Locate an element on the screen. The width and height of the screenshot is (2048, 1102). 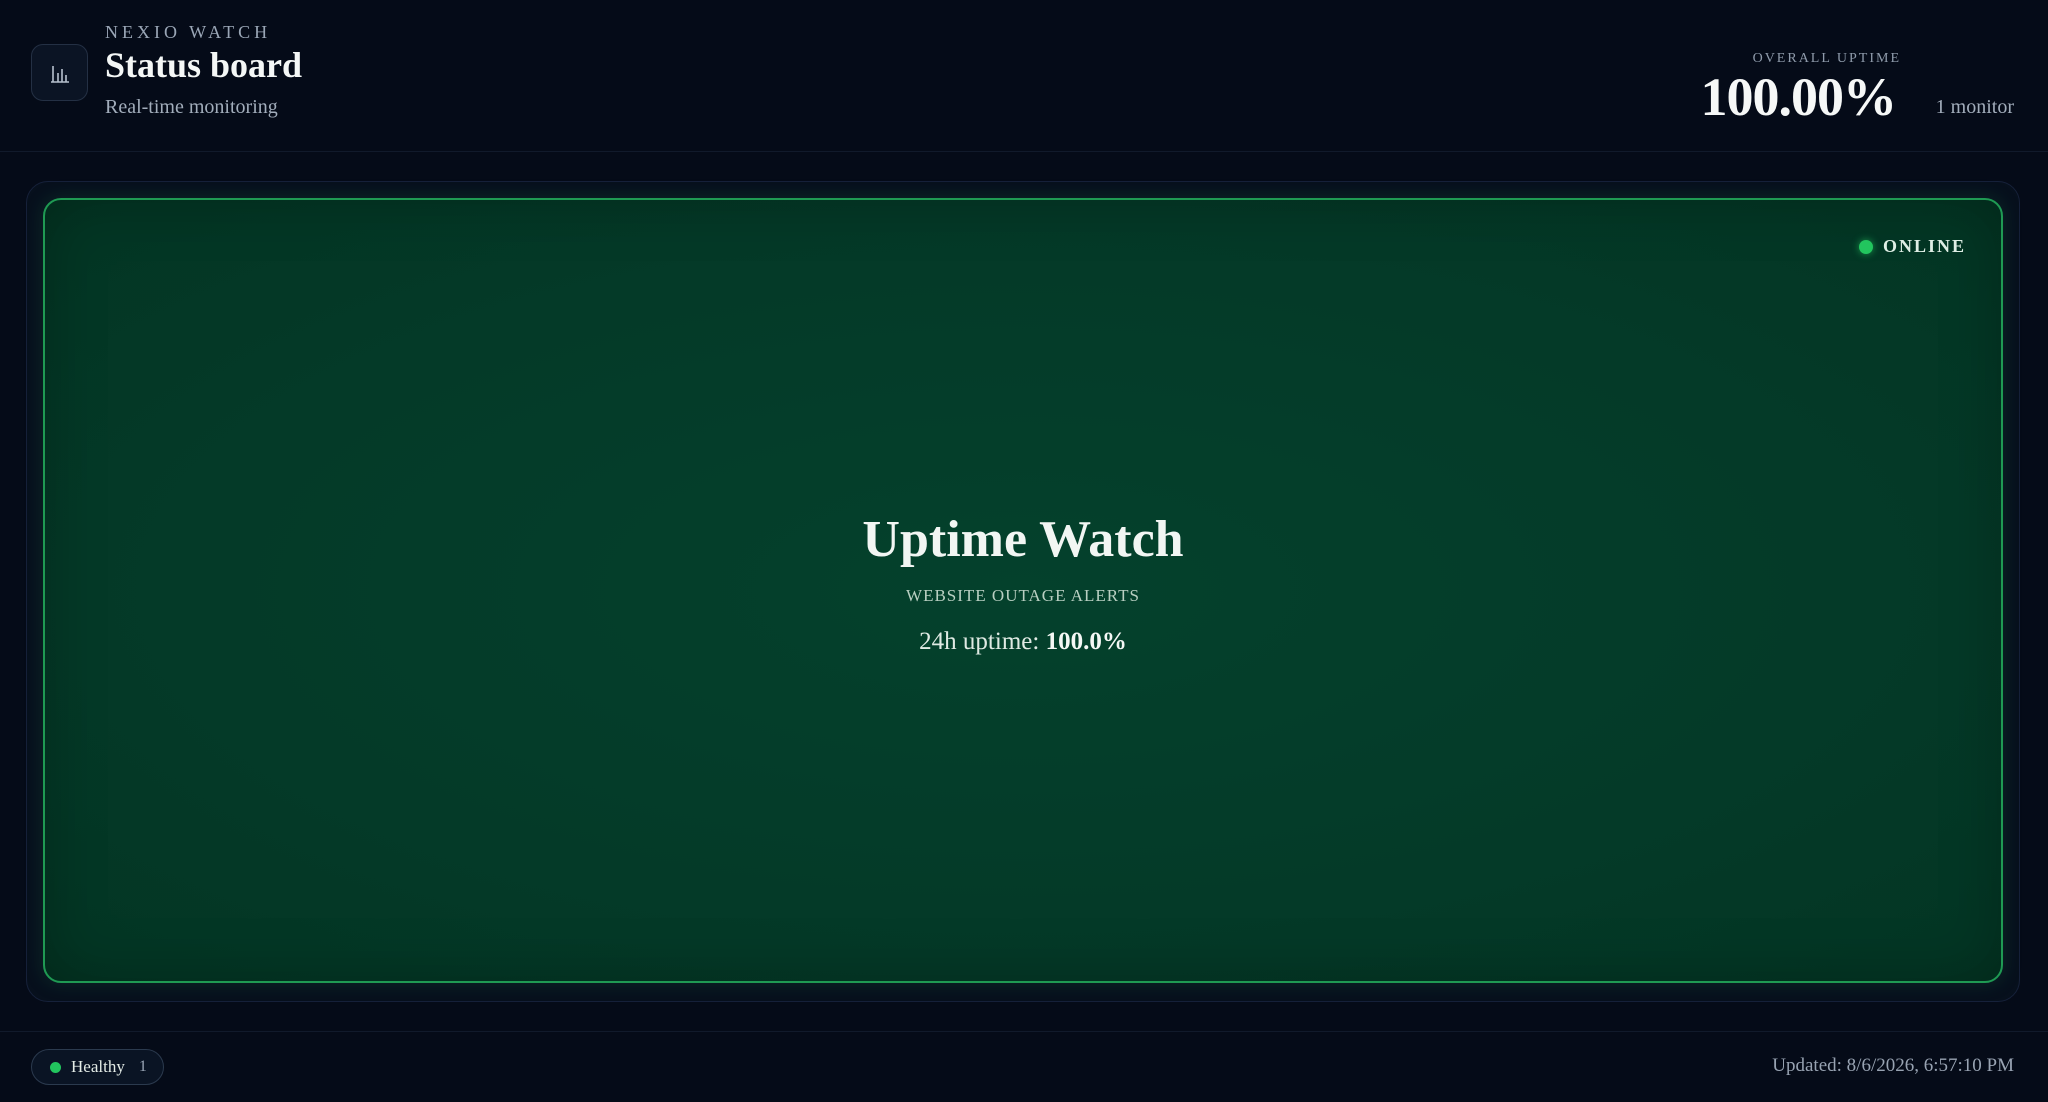
logo-button is located at coordinates (59, 72).